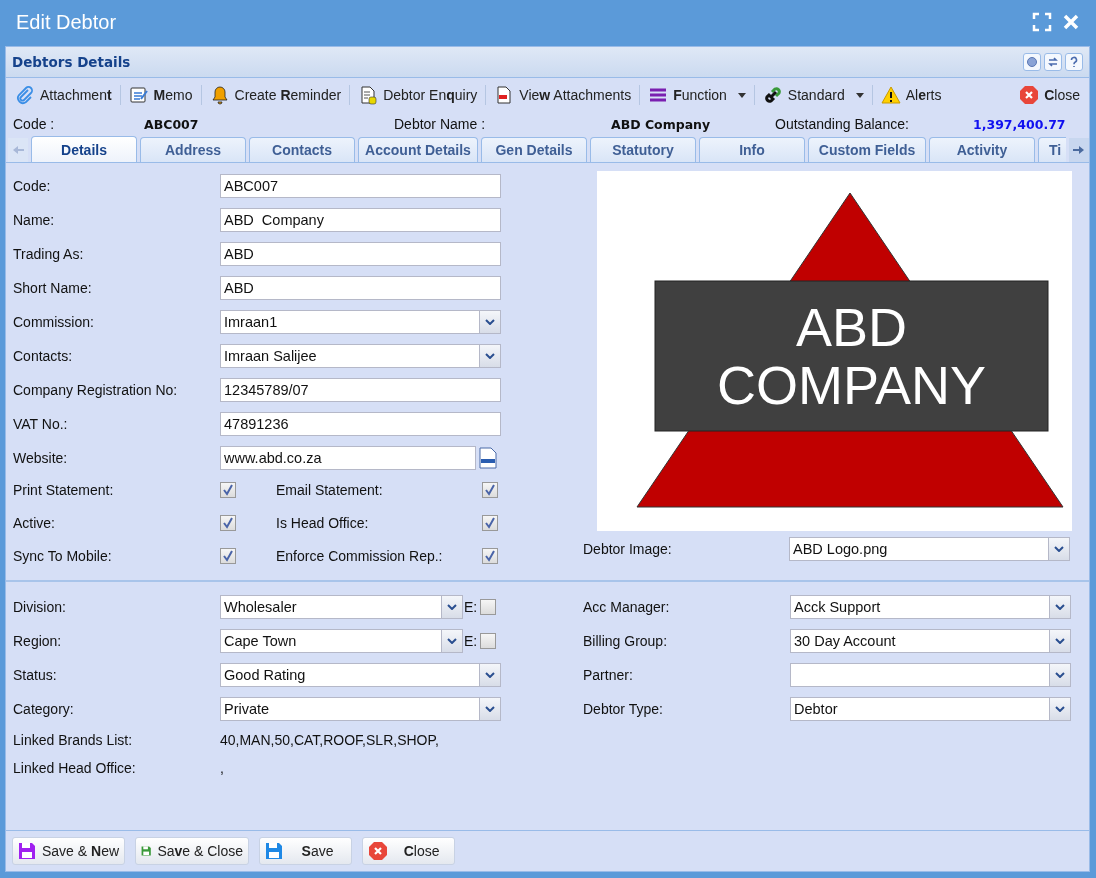 The image size is (1096, 878). I want to click on field-label: Company Registration No:, so click(96, 390).